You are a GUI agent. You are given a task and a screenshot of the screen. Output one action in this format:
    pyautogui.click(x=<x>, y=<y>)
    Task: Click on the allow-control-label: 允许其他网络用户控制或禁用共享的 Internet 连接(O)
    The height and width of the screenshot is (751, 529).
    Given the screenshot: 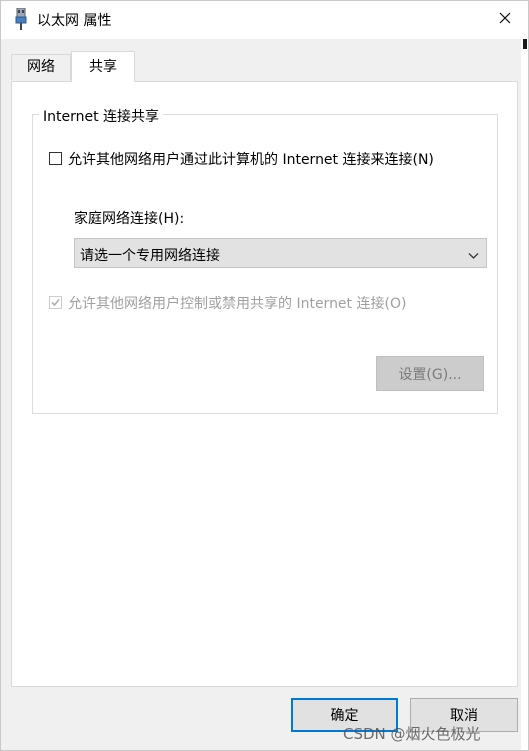 What is the action you would take?
    pyautogui.click(x=237, y=304)
    